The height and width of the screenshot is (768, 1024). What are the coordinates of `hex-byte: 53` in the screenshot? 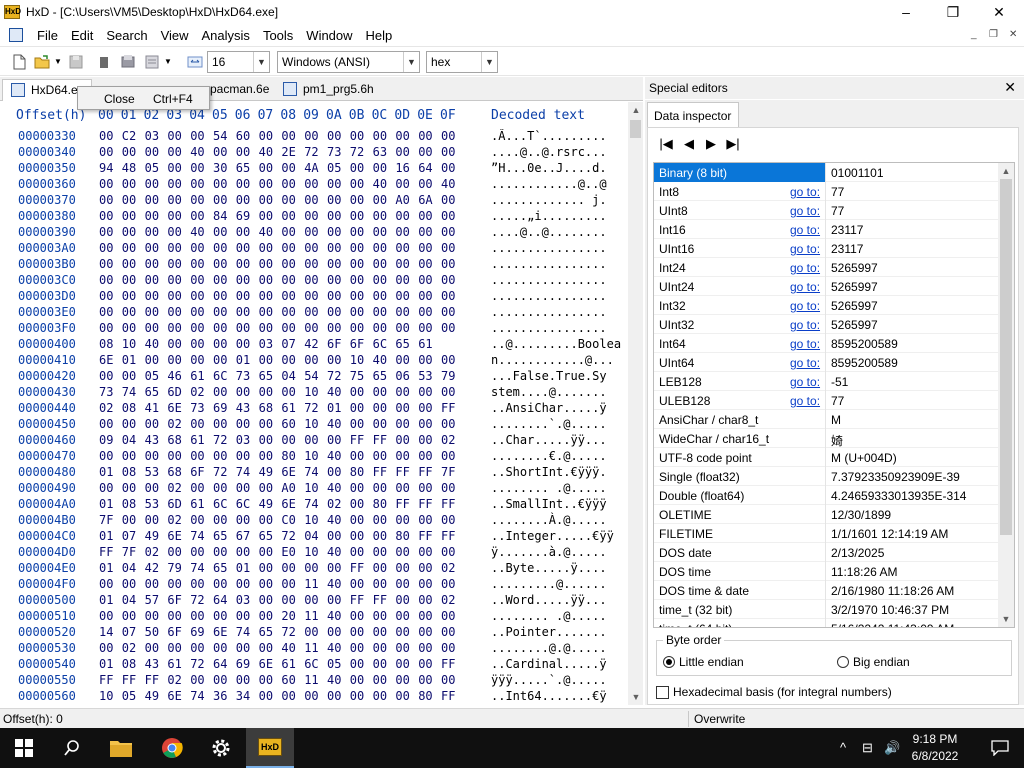 It's located at (152, 472).